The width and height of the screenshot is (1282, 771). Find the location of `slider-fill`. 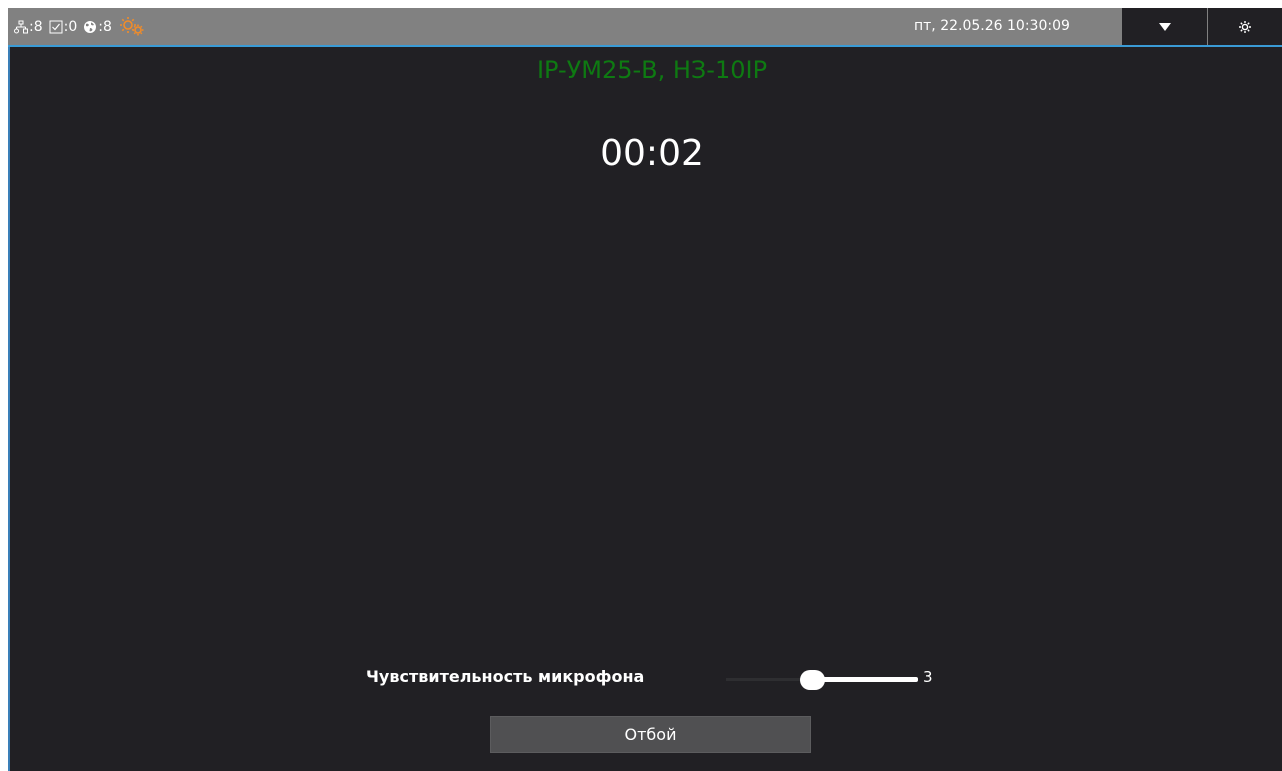

slider-fill is located at coordinates (865, 679).